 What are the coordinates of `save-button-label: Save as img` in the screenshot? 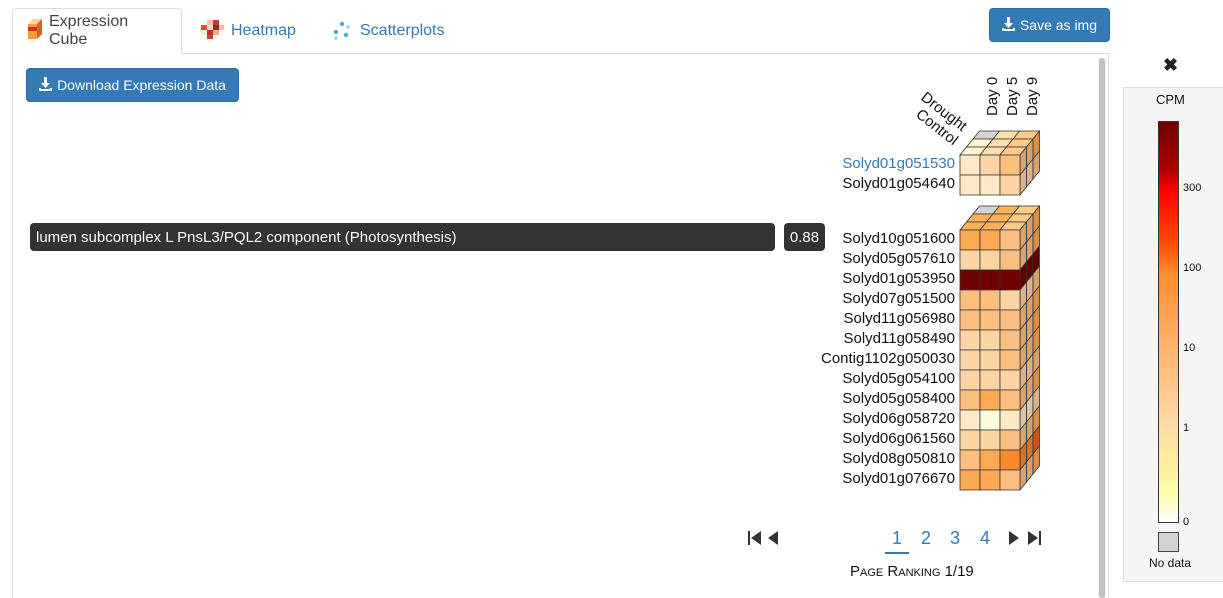 It's located at (1058, 25).